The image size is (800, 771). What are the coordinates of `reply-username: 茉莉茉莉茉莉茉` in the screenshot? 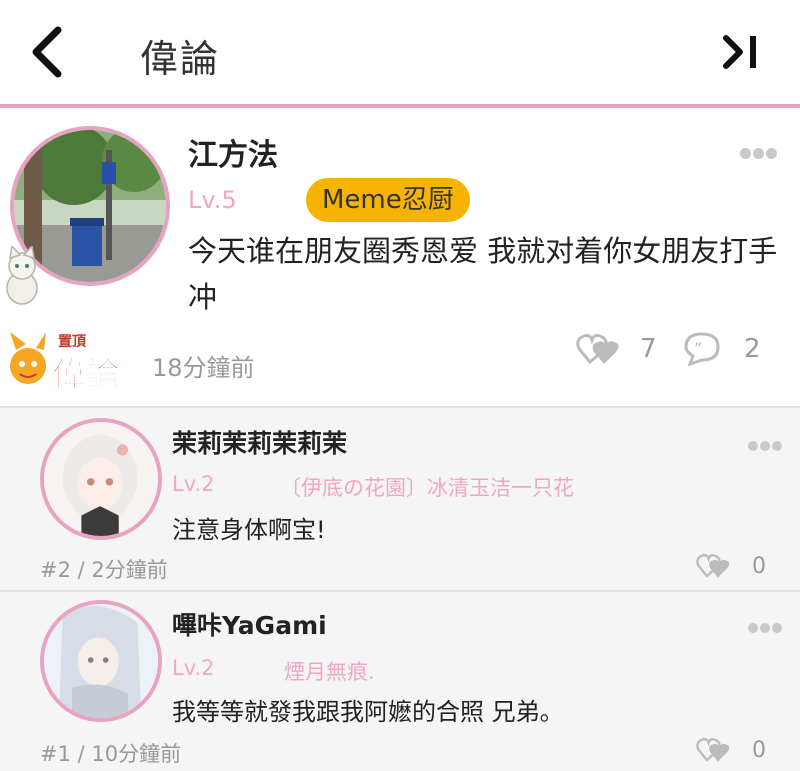 It's located at (259, 442).